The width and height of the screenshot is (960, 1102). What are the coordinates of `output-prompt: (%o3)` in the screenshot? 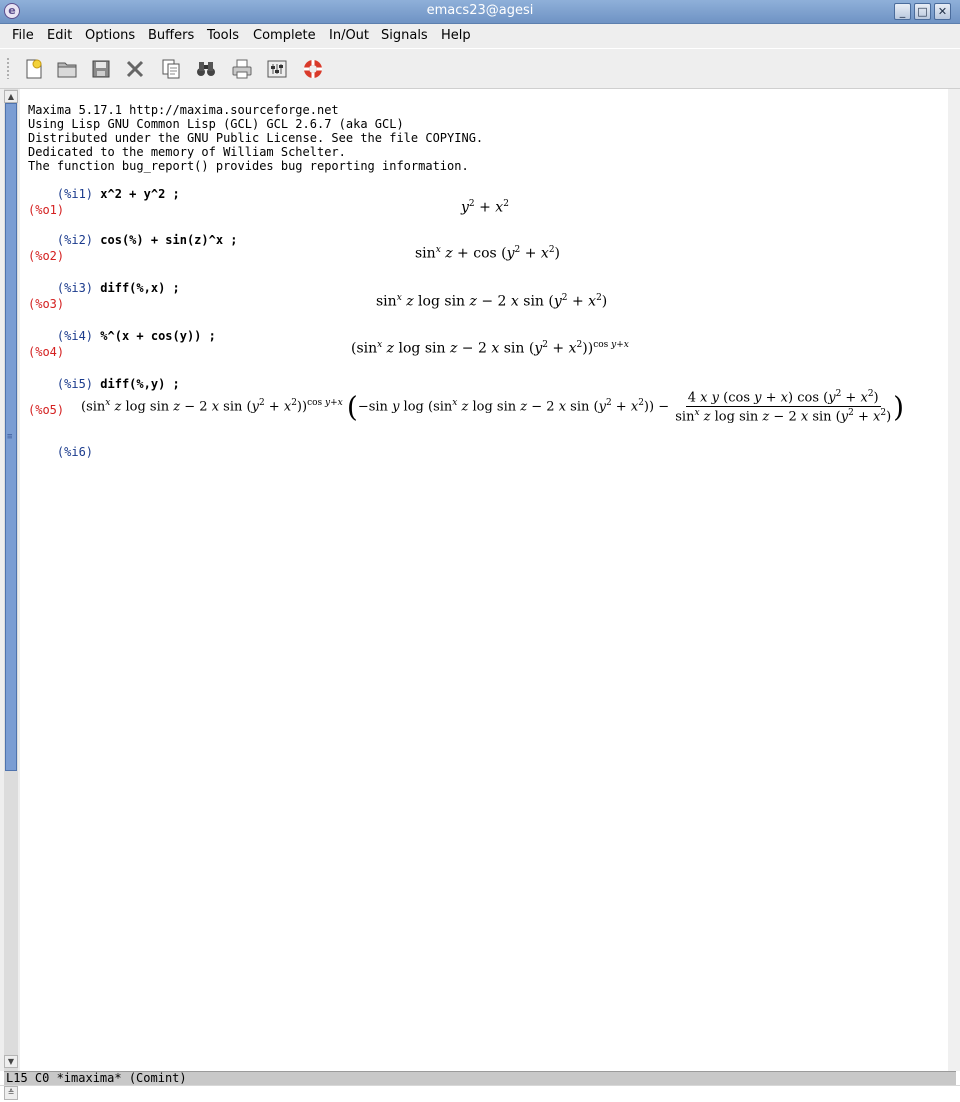 It's located at (46, 304).